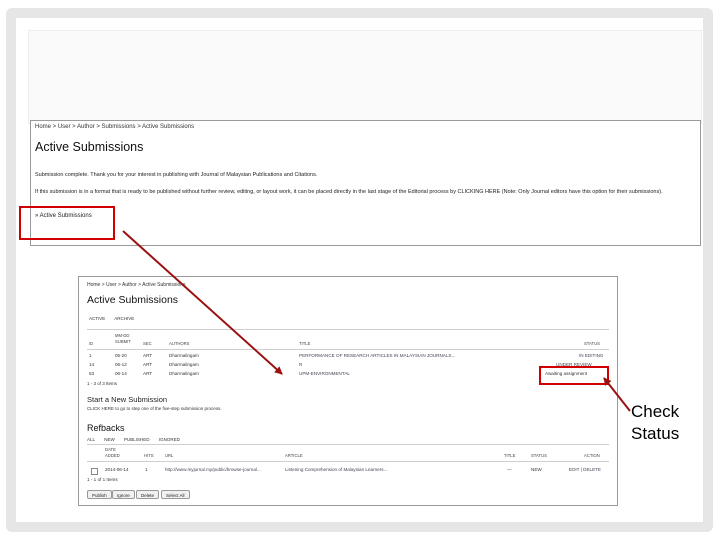 The image size is (720, 540). I want to click on arrow-to-status, so click(617, 394).